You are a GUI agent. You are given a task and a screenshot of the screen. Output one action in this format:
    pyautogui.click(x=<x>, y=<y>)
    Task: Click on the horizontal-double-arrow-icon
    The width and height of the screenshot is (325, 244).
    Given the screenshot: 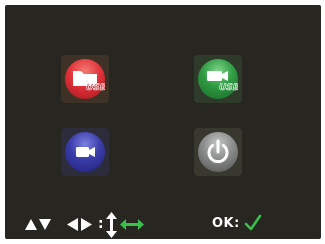 What is the action you would take?
    pyautogui.click(x=132, y=224)
    